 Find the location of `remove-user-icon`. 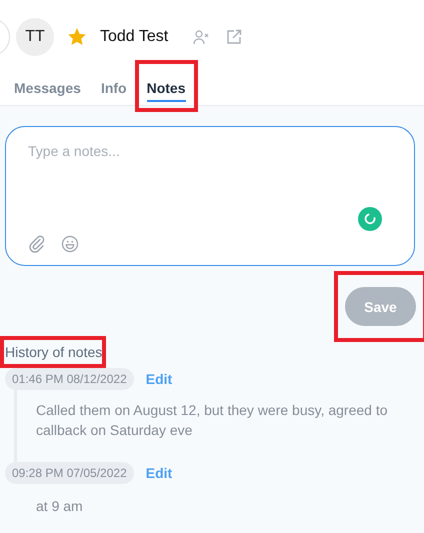

remove-user-icon is located at coordinates (201, 37).